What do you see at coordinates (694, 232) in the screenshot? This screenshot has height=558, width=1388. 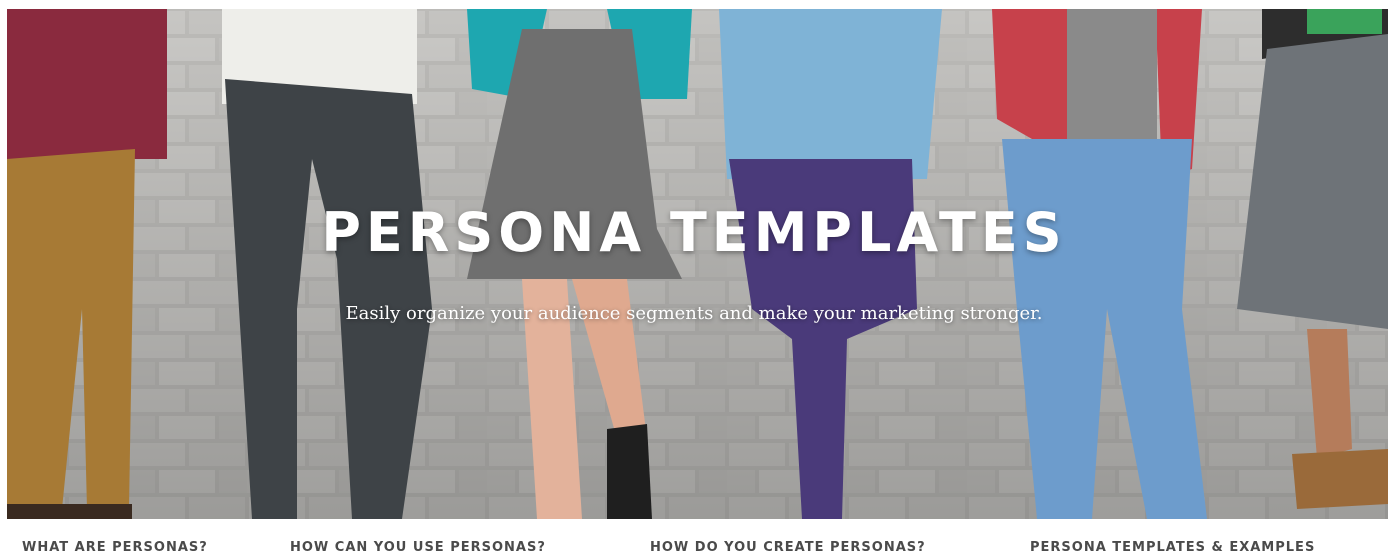 I see `hero-title: PERSONA TEMPLATES` at bounding box center [694, 232].